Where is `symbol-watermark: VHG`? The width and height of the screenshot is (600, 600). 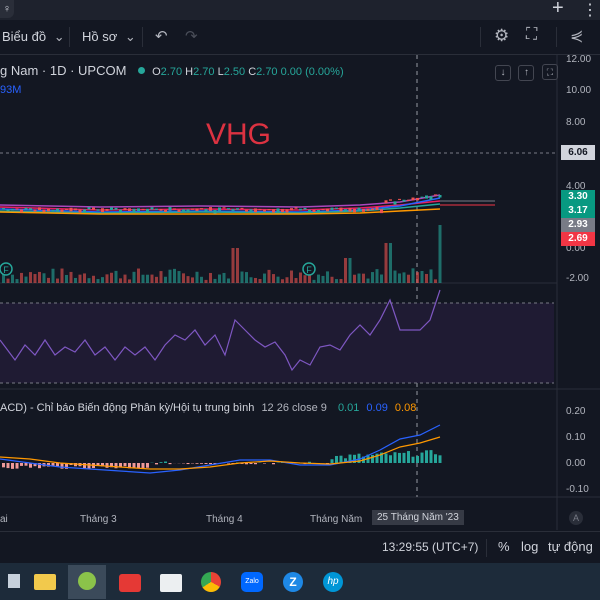
symbol-watermark: VHG is located at coordinates (239, 134).